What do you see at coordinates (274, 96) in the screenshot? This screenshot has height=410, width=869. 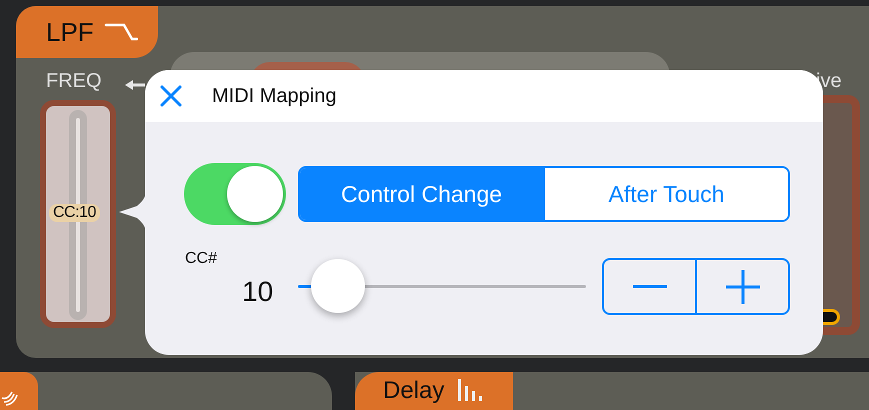 I see `popover-title: MIDI Mapping` at bounding box center [274, 96].